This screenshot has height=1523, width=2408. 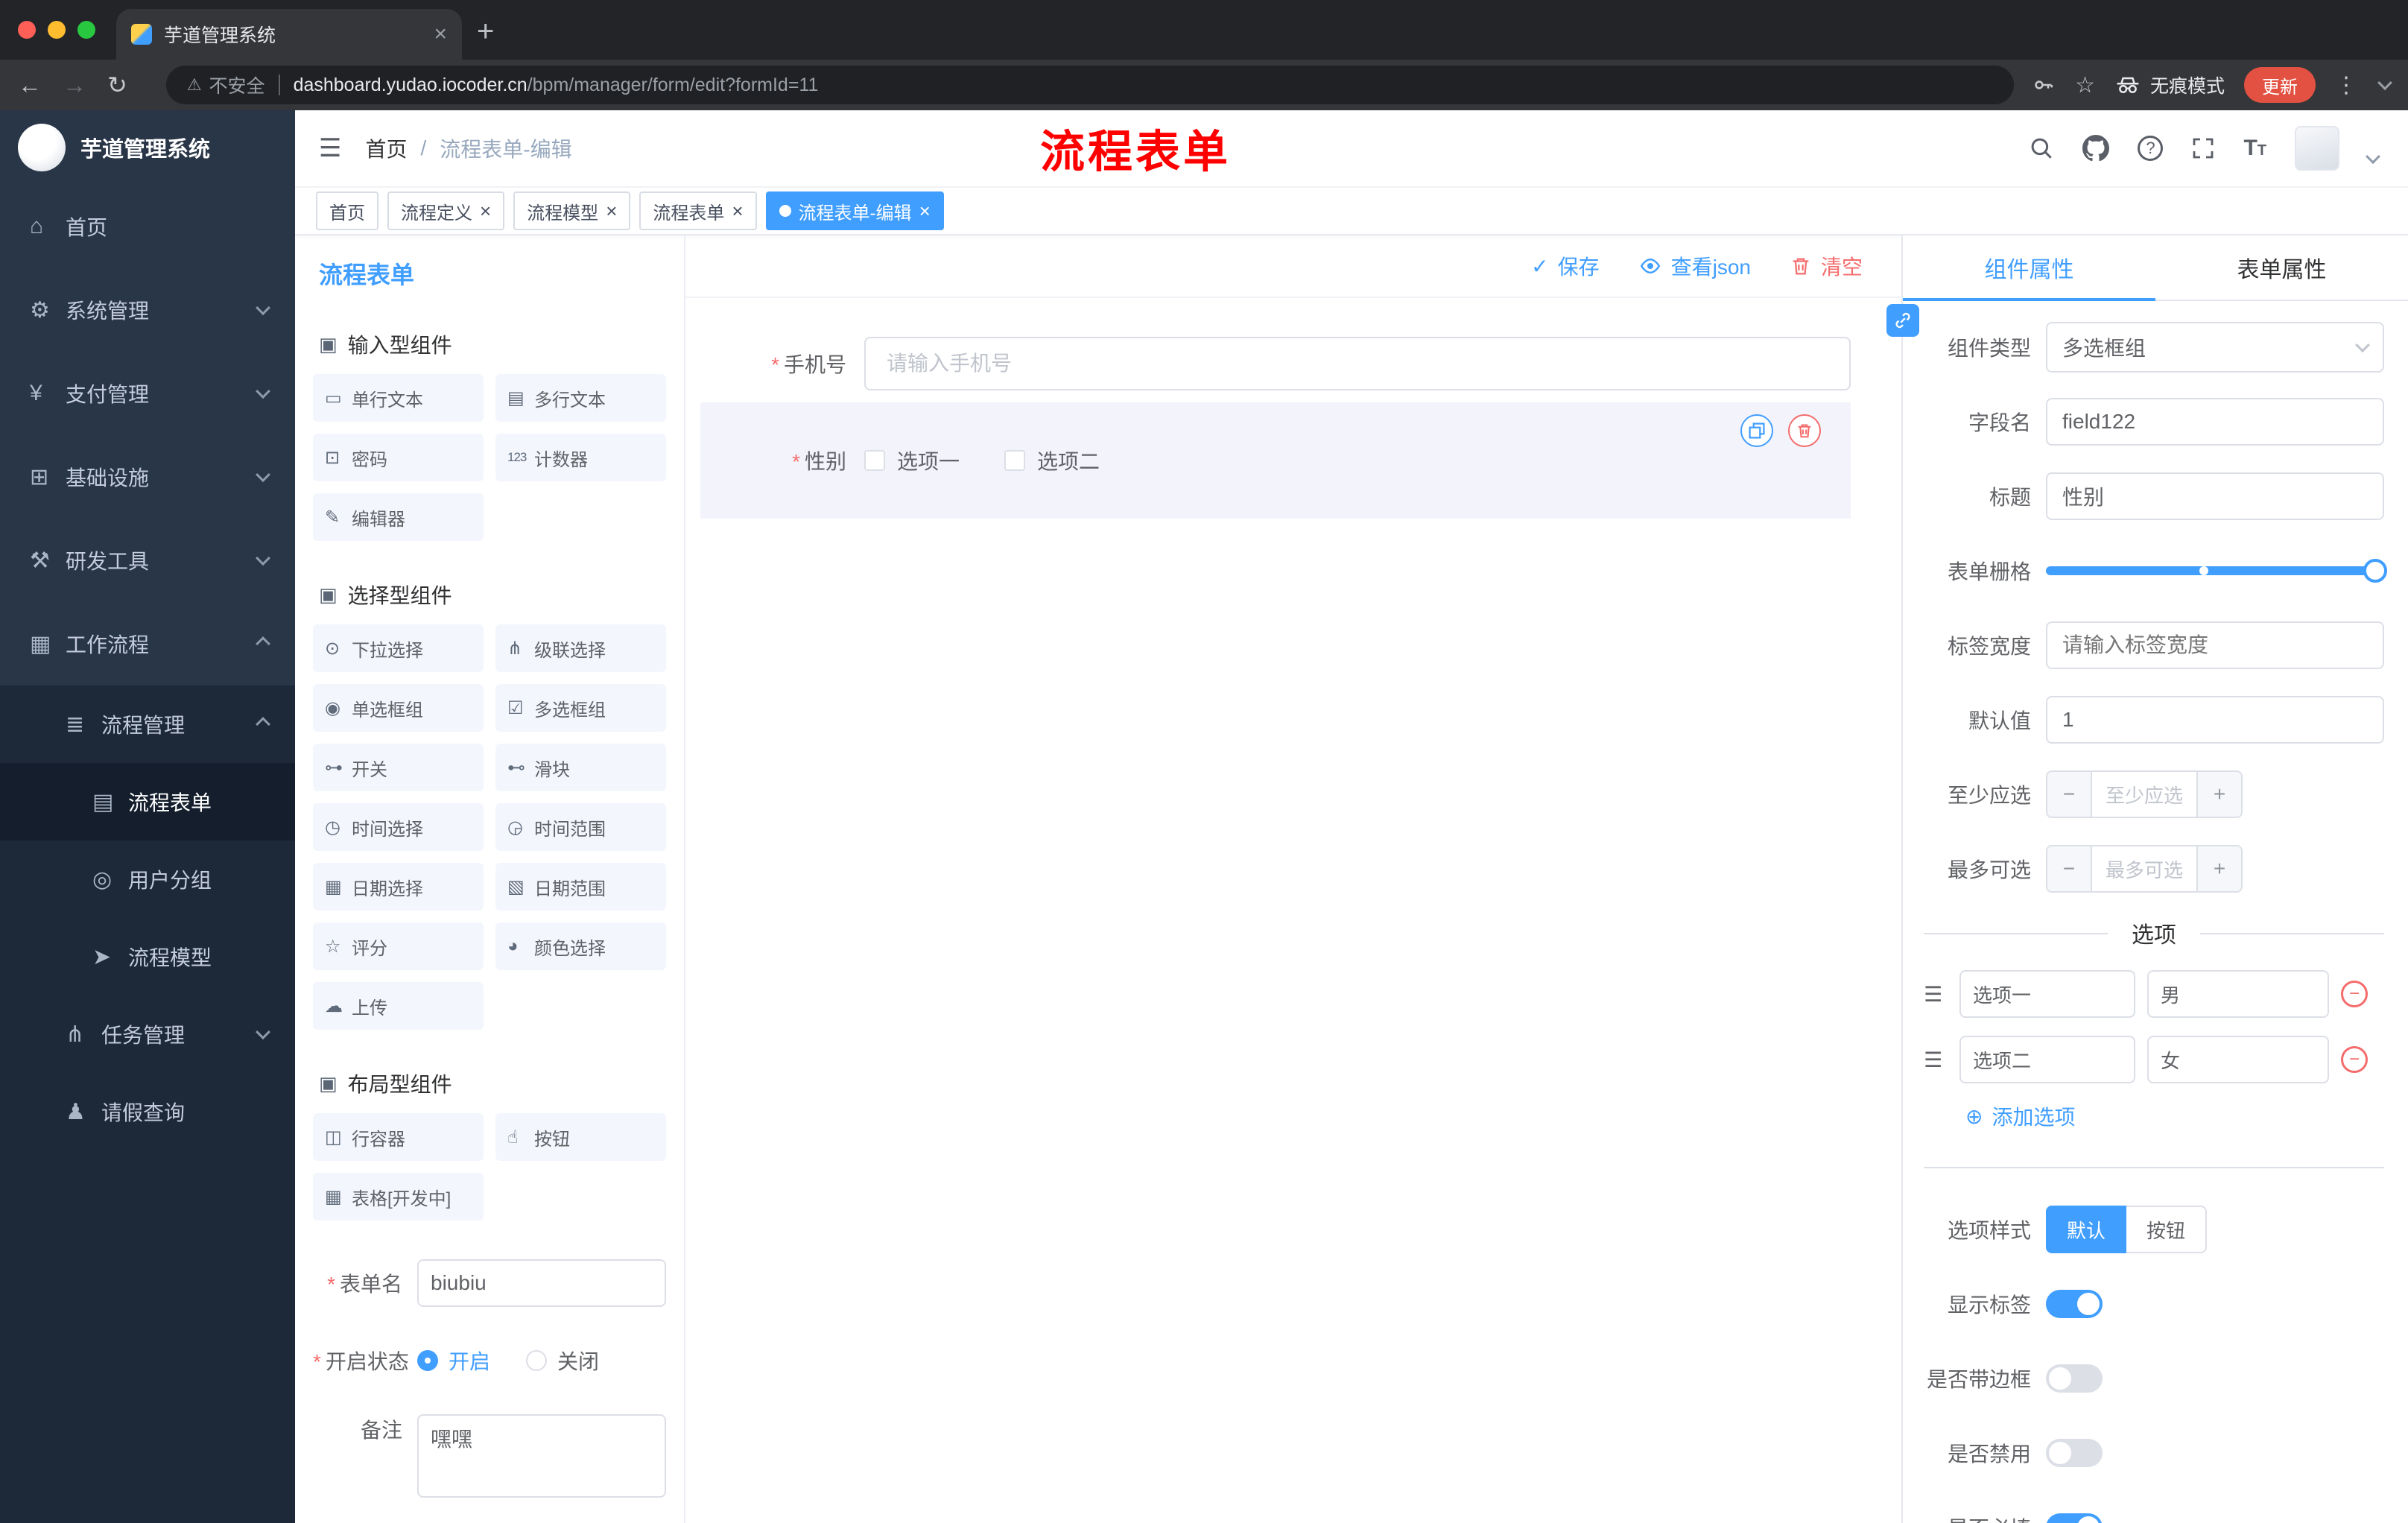 I want to click on palette-item-time-picker: ◷ 时间选择, so click(x=398, y=827).